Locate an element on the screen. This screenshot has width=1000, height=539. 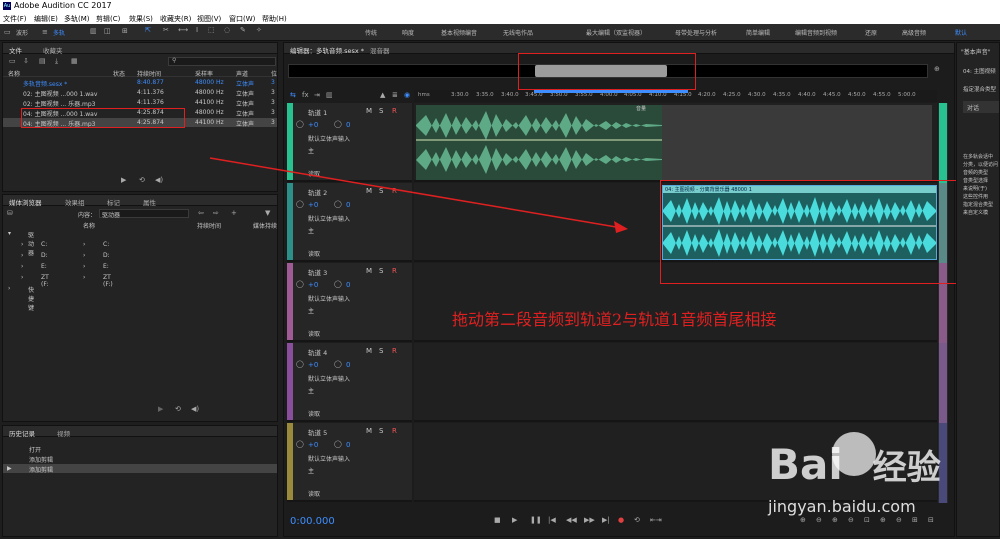
help-text: 指定混合类型 is located at coordinates (978, 205).